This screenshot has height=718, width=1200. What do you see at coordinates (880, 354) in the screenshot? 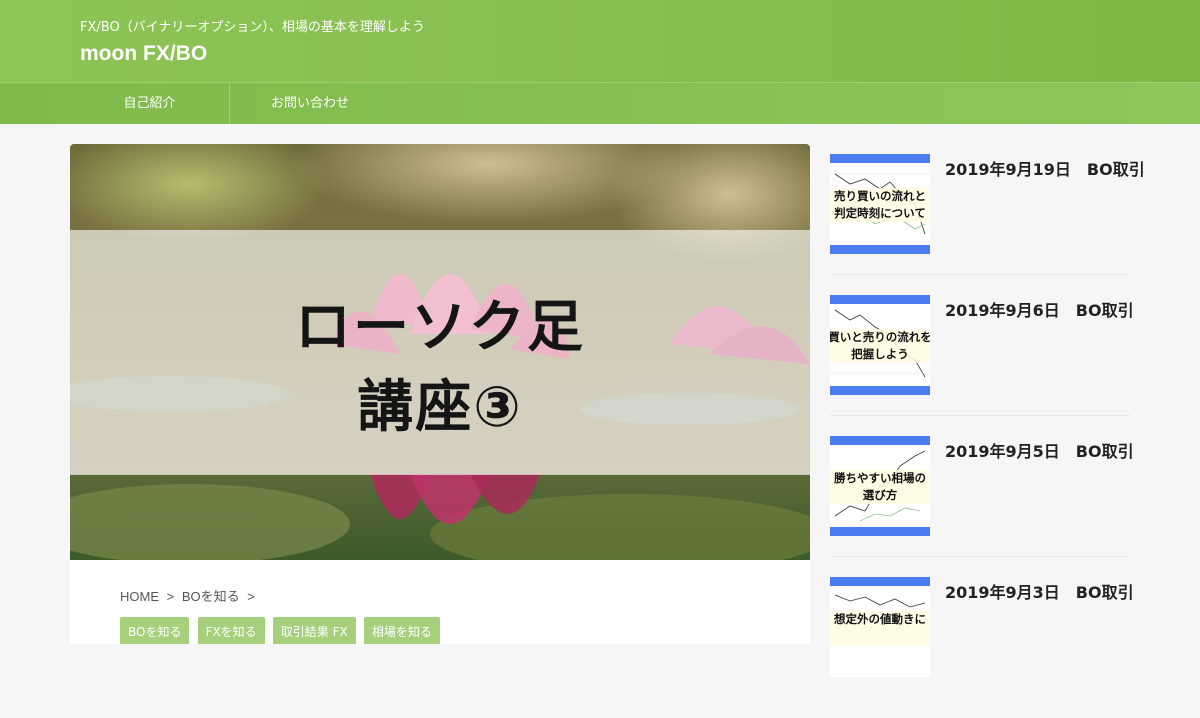
I see `thumb-caption-line2: 把握しよう` at bounding box center [880, 354].